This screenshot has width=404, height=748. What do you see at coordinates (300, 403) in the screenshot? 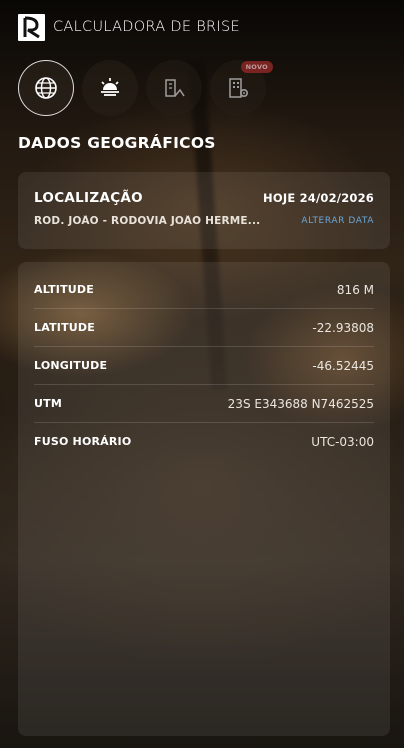
I see `row-value: 23S E343688 N7462525` at bounding box center [300, 403].